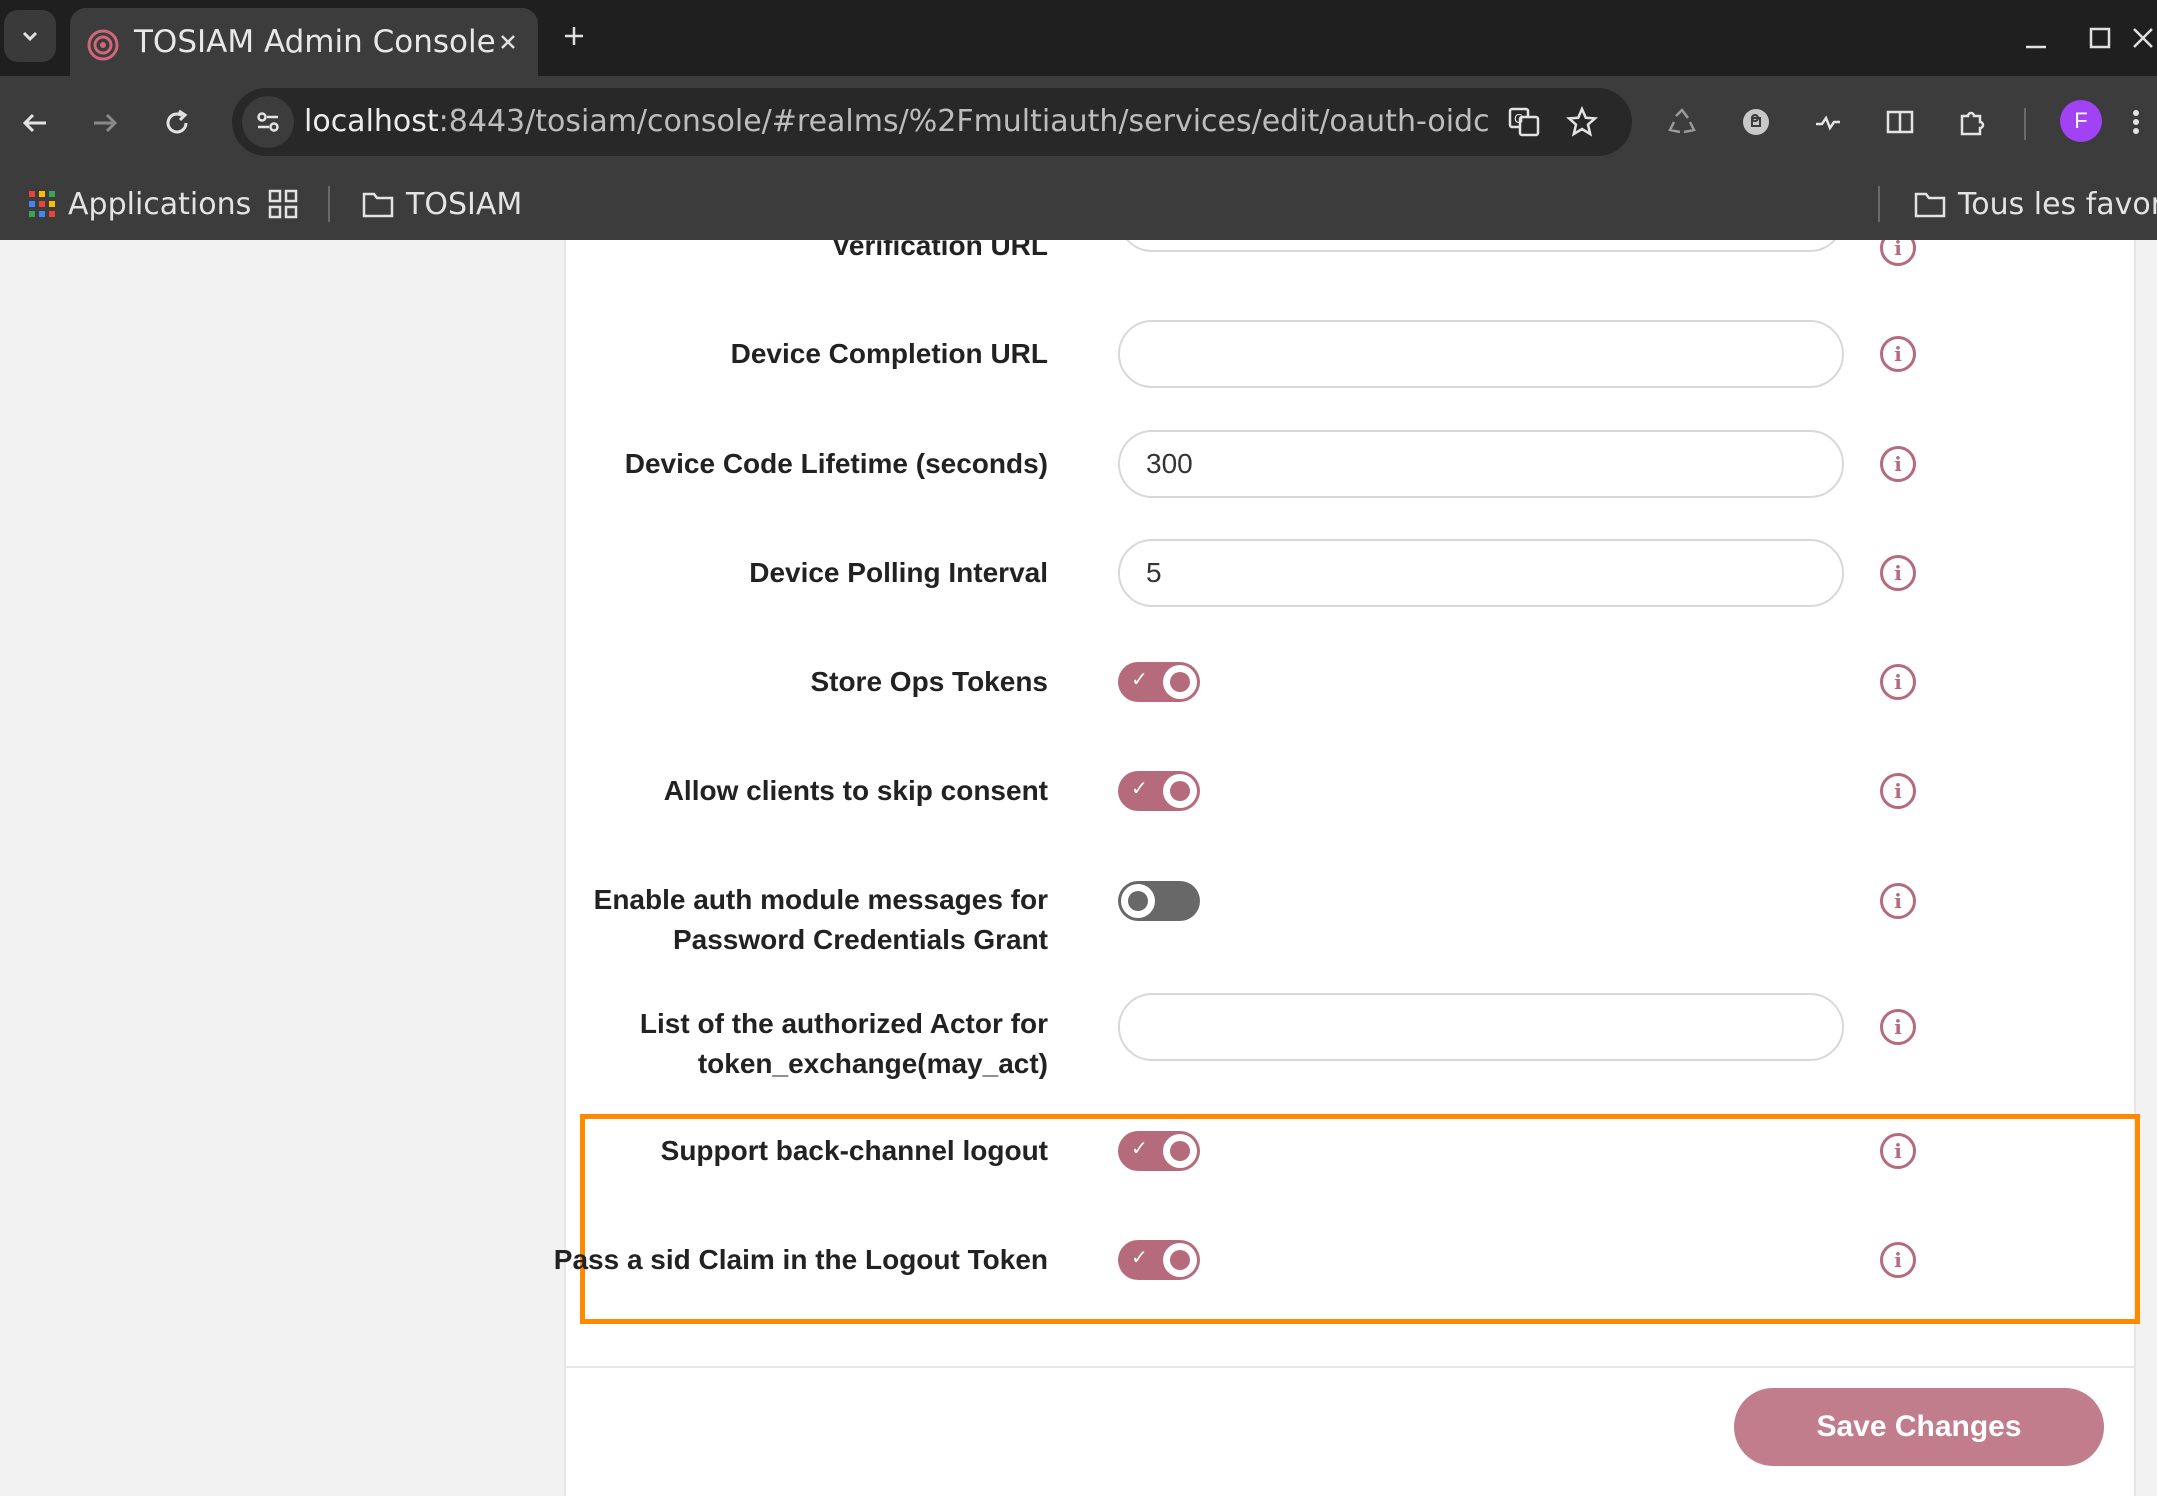 This screenshot has height=1496, width=2157. Describe the element at coordinates (2057, 204) in the screenshot. I see `bookmark-all-favorites-label: Tous les favoris` at that location.